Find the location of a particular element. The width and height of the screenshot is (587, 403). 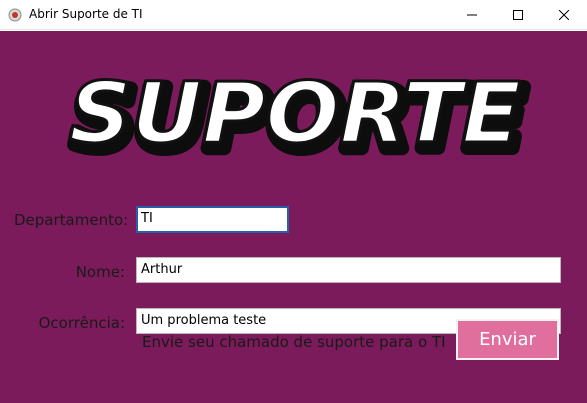

minimize-button is located at coordinates (472, 15).